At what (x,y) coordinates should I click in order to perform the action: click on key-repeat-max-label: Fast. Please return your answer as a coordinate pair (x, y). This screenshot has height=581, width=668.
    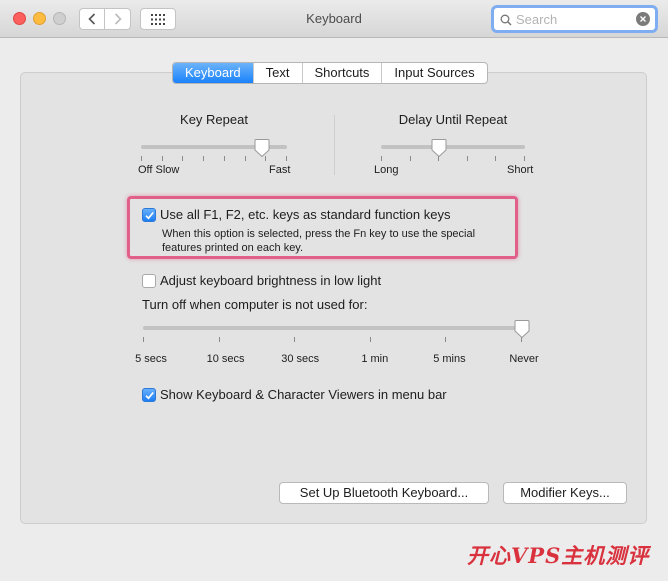
    Looking at the image, I should click on (280, 170).